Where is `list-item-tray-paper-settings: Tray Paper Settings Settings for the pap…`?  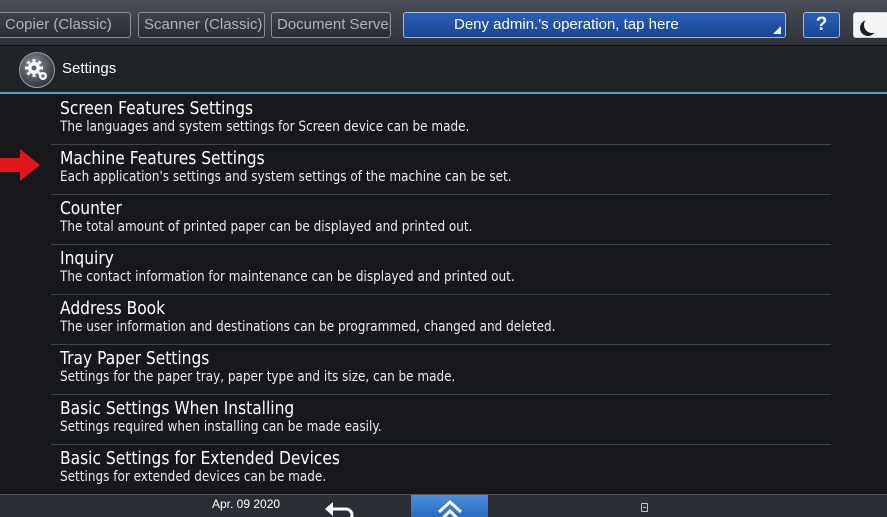
list-item-tray-paper-settings: Tray Paper Settings Settings for the pap… is located at coordinates (441, 369).